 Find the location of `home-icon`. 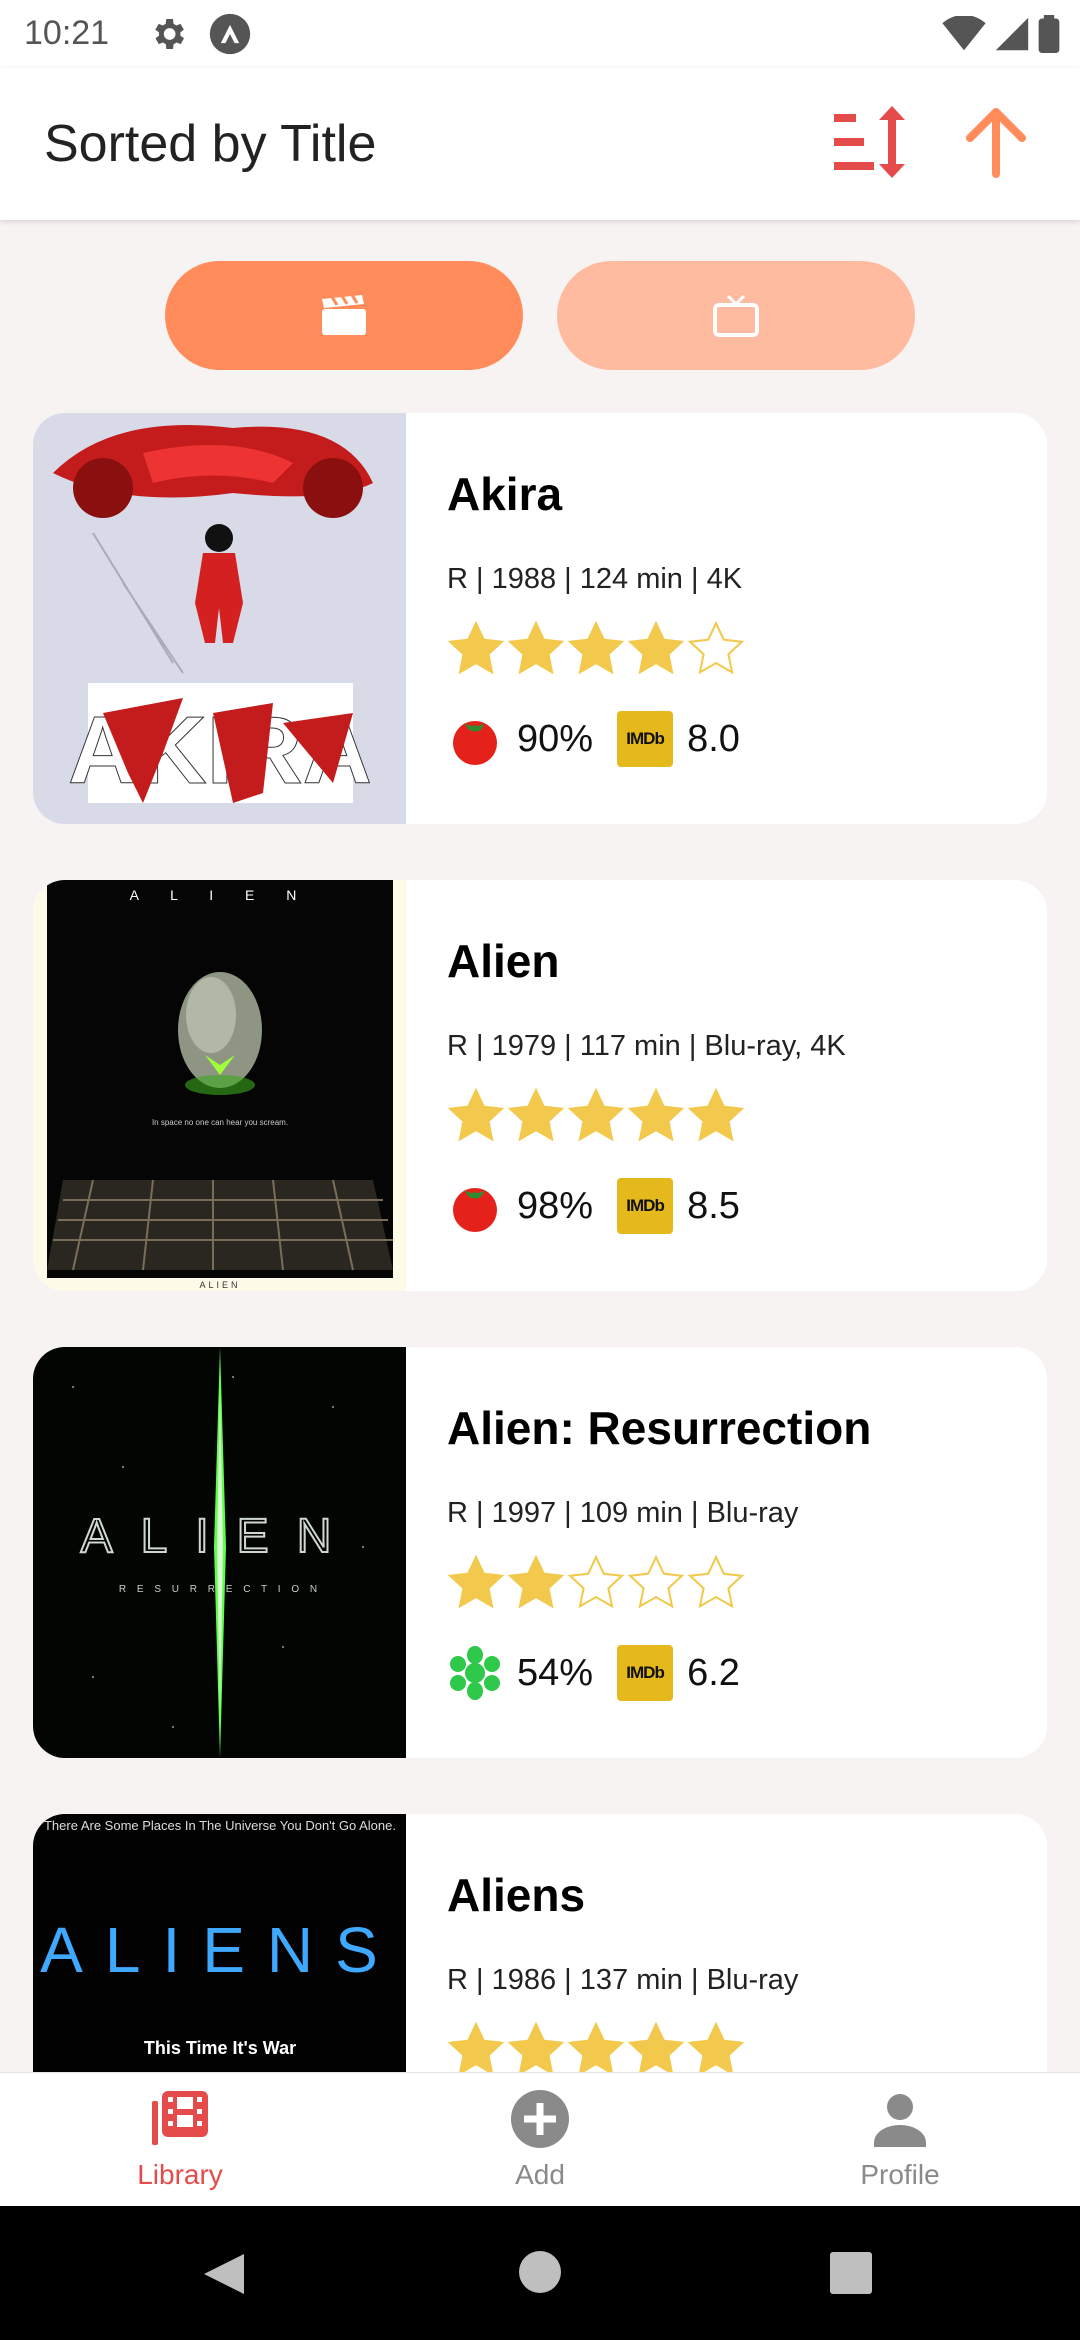

home-icon is located at coordinates (540, 2272).